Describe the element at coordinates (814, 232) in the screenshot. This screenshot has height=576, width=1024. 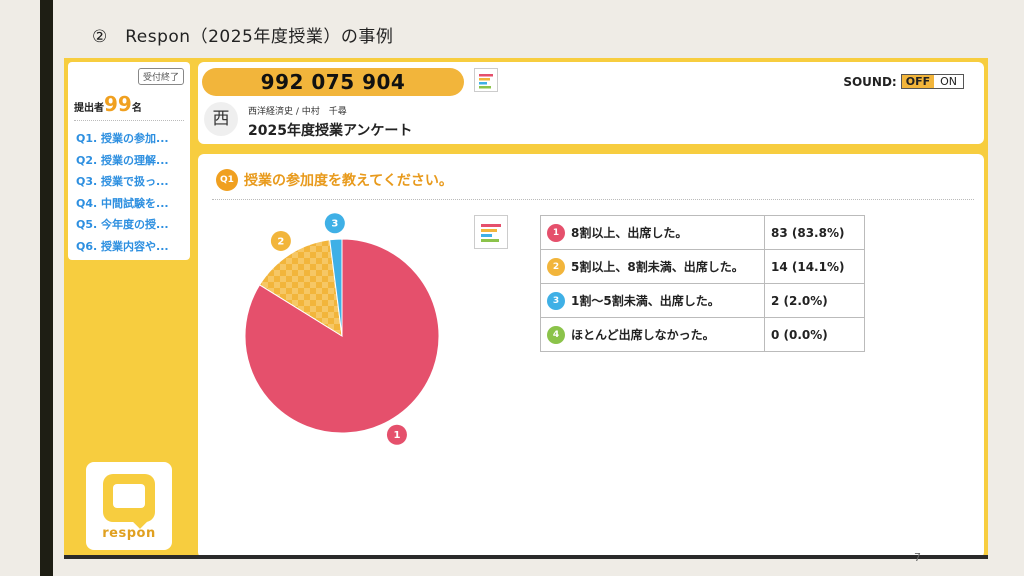
I see `option-value: 83 (83.8%)` at that location.